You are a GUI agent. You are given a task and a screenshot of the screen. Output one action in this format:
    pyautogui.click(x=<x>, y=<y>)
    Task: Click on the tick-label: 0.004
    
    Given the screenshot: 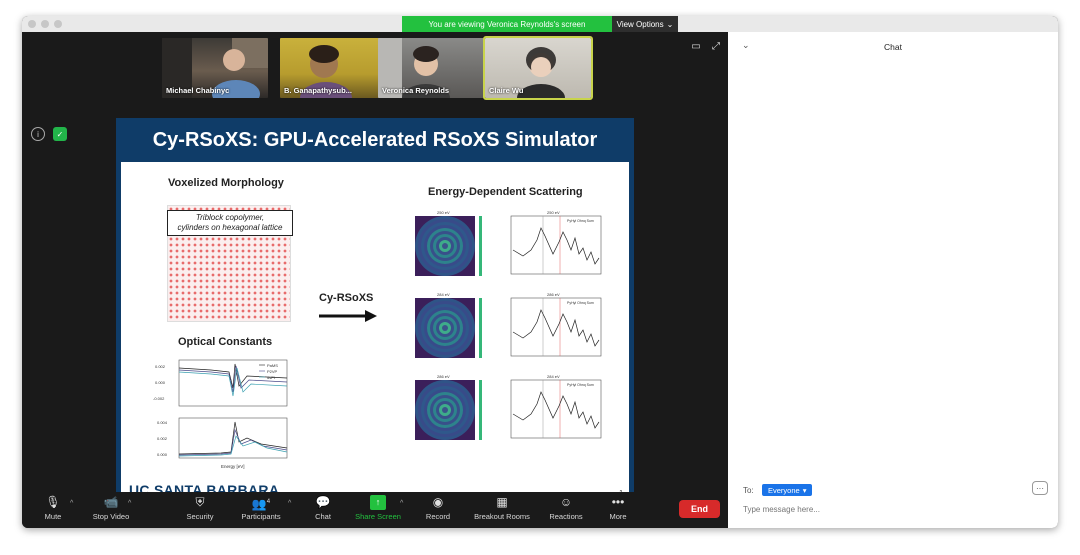 What is the action you would take?
    pyautogui.click(x=162, y=422)
    